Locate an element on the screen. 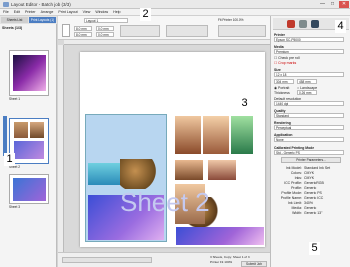 The width and height of the screenshot is (350, 267). info-value: Generic 13" is located at coordinates (313, 213).